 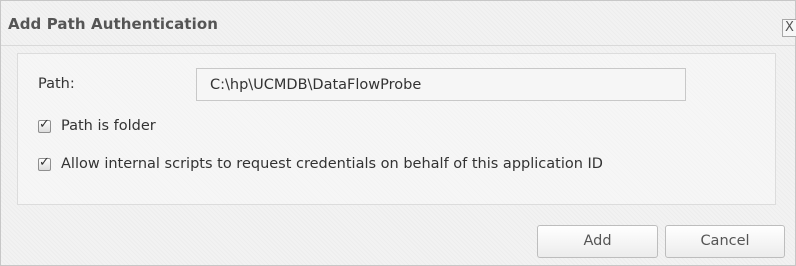 I want to click on close-button: X, so click(x=789, y=28).